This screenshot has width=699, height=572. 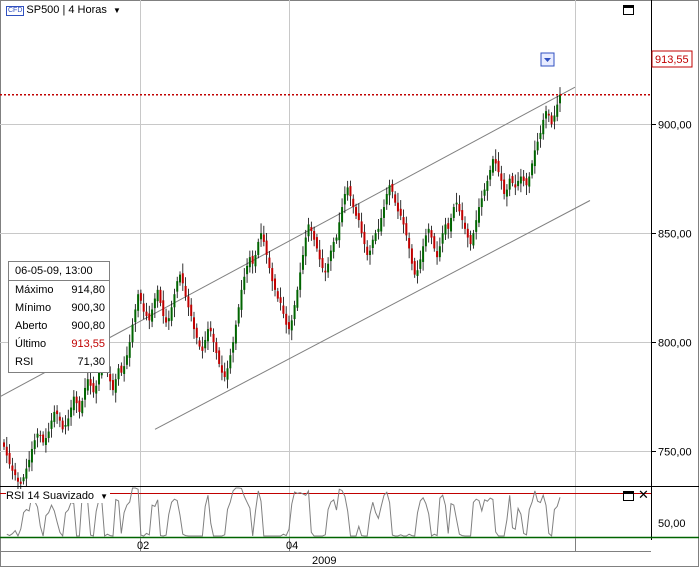 What do you see at coordinates (58, 496) in the screenshot?
I see `rsi-panel-title: RSI 14 Suavizado ▼` at bounding box center [58, 496].